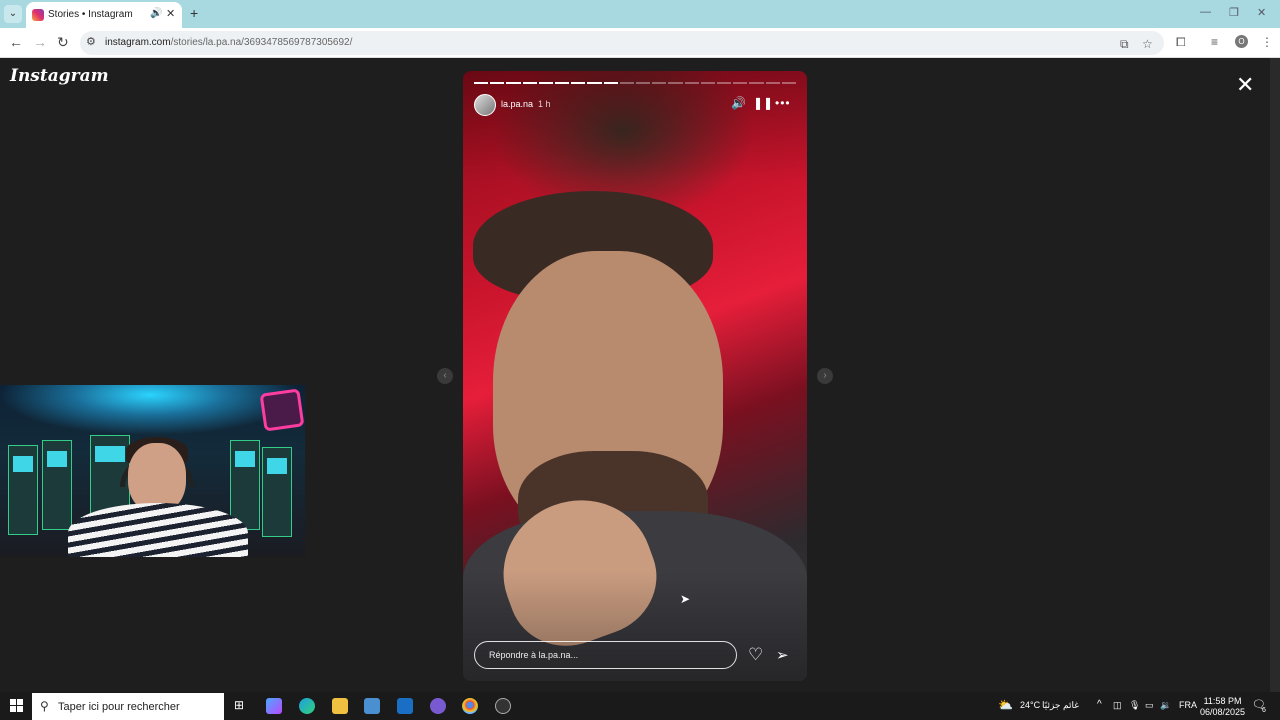  What do you see at coordinates (1234, 12) in the screenshot?
I see `restore-icon: ❐` at bounding box center [1234, 12].